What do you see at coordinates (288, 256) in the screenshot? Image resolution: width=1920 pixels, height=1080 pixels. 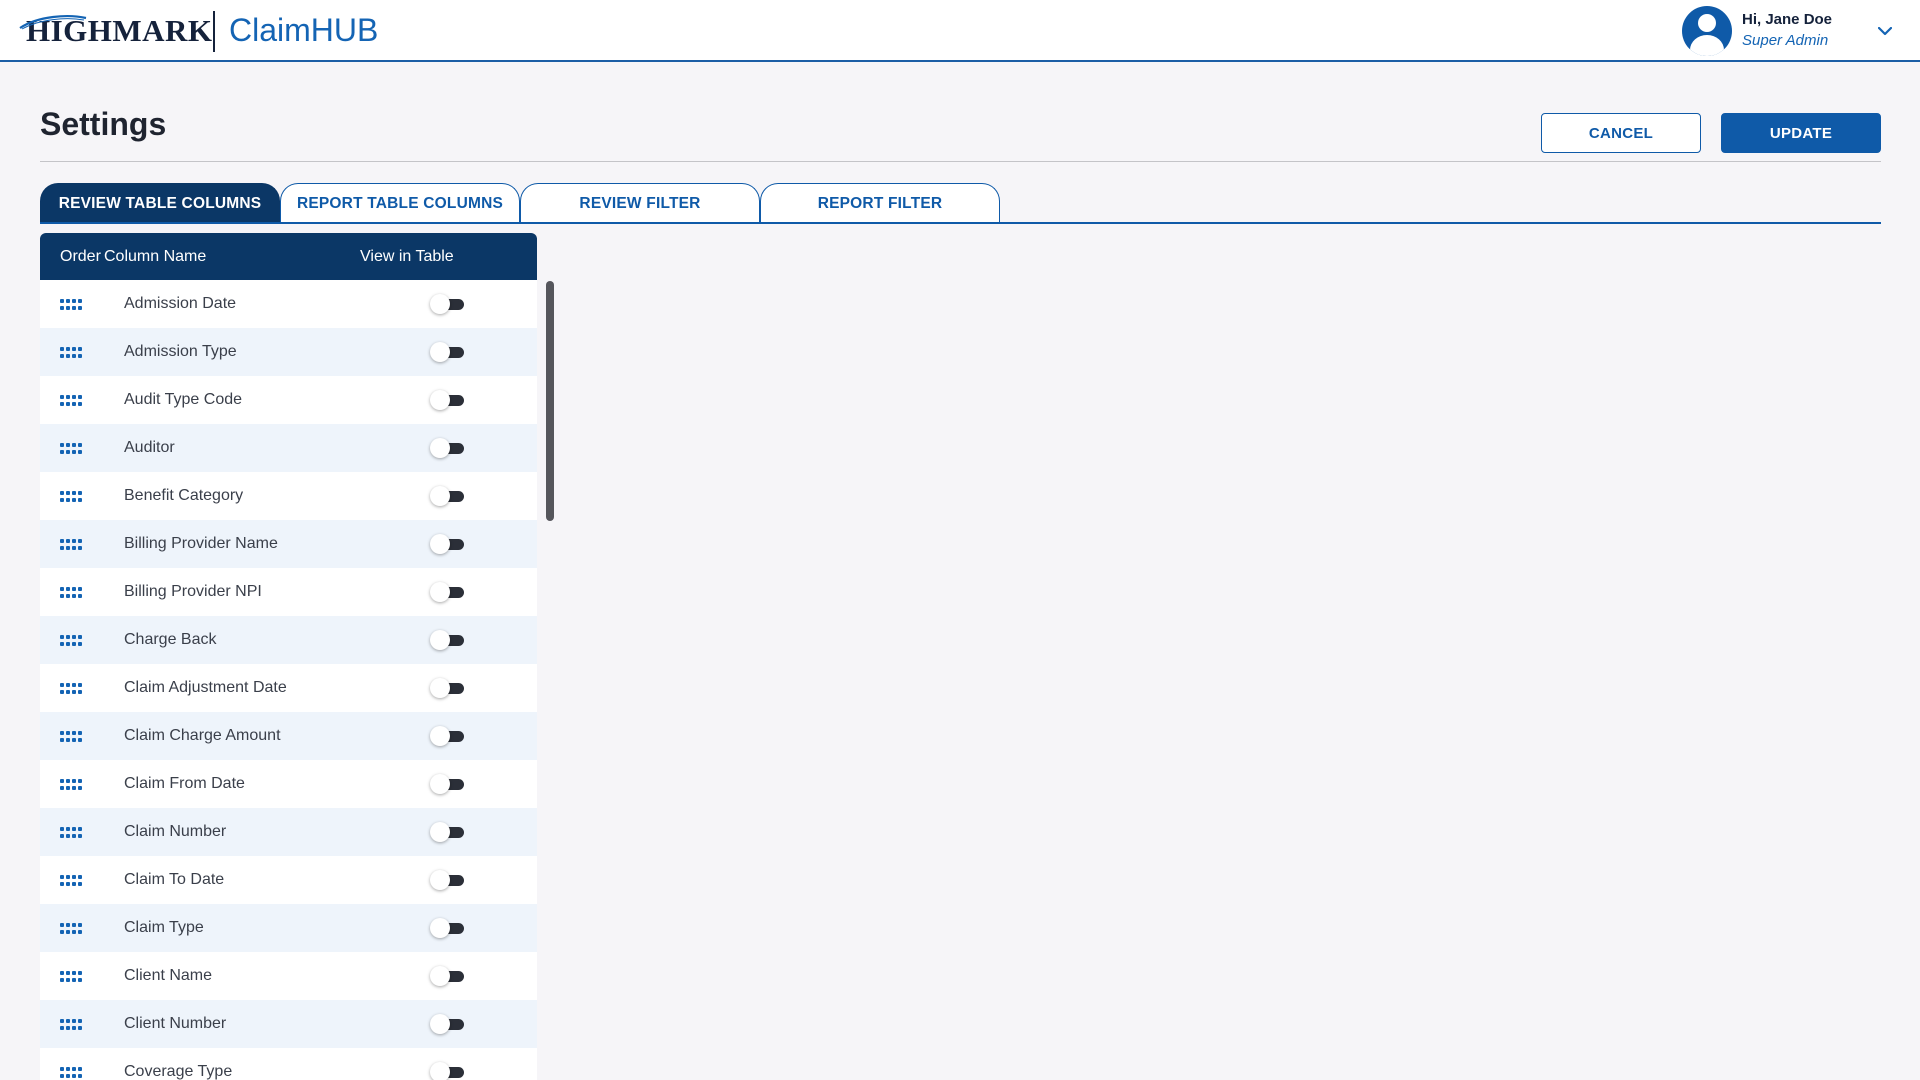 I see `table-header: Order Column Name View in Table` at bounding box center [288, 256].